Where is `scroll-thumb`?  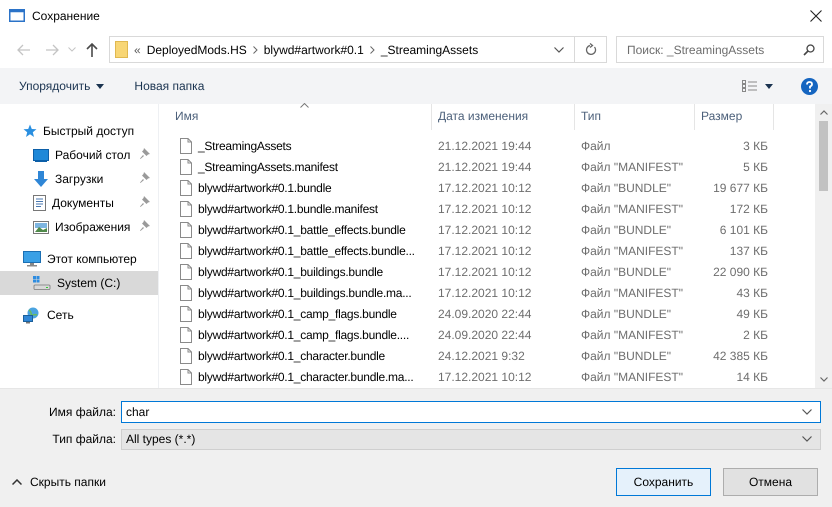 scroll-thumb is located at coordinates (823, 156).